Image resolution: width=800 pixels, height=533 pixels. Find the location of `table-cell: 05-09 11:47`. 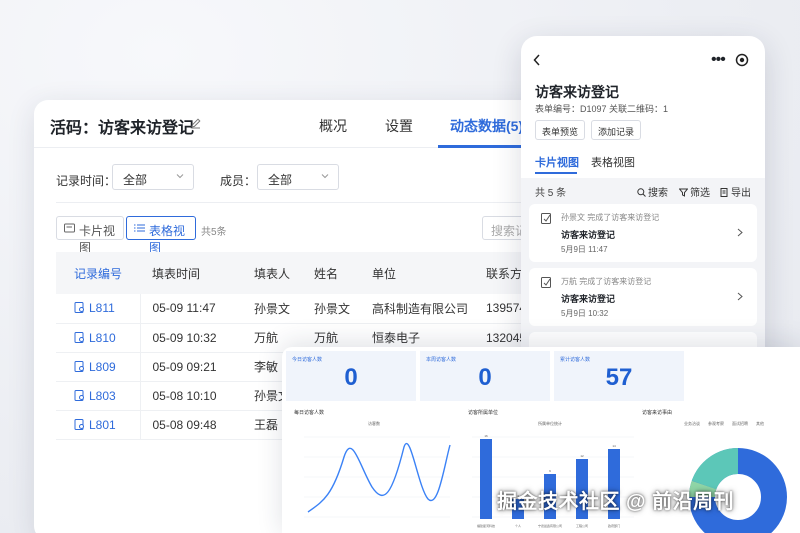

table-cell: 05-09 11:47 is located at coordinates (191, 309).